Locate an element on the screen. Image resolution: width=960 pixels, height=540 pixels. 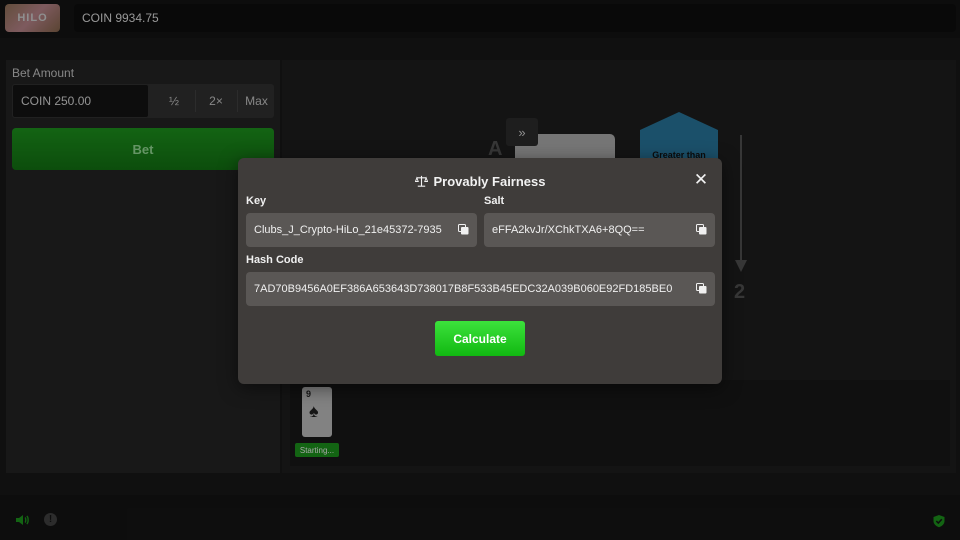
scale-icon is located at coordinates (421, 181).